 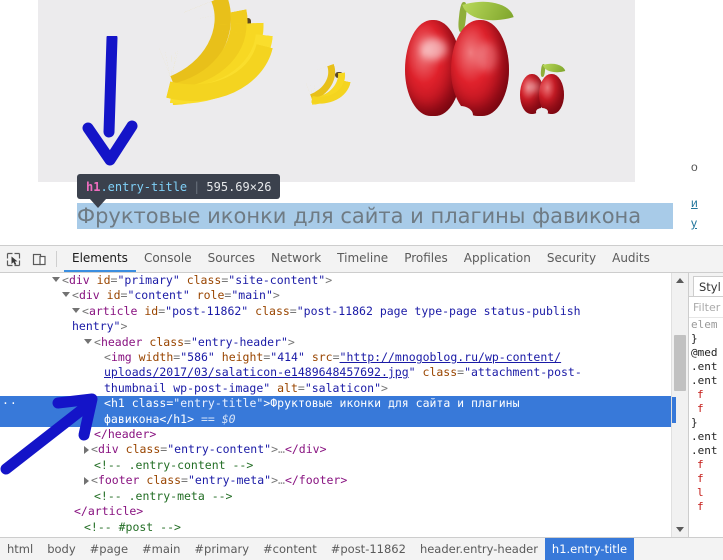 What do you see at coordinates (151, 310) in the screenshot?
I see `attr-id: id` at bounding box center [151, 310].